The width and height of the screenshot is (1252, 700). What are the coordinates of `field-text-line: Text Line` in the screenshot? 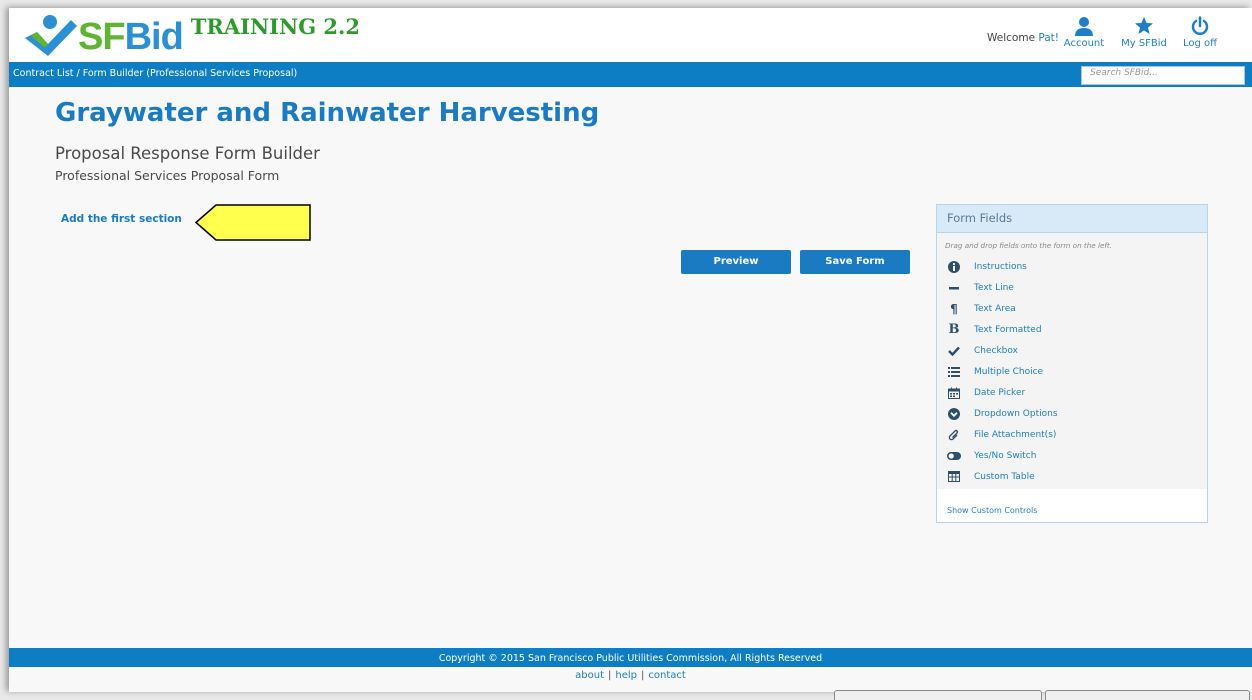 It's located at (1072, 287).